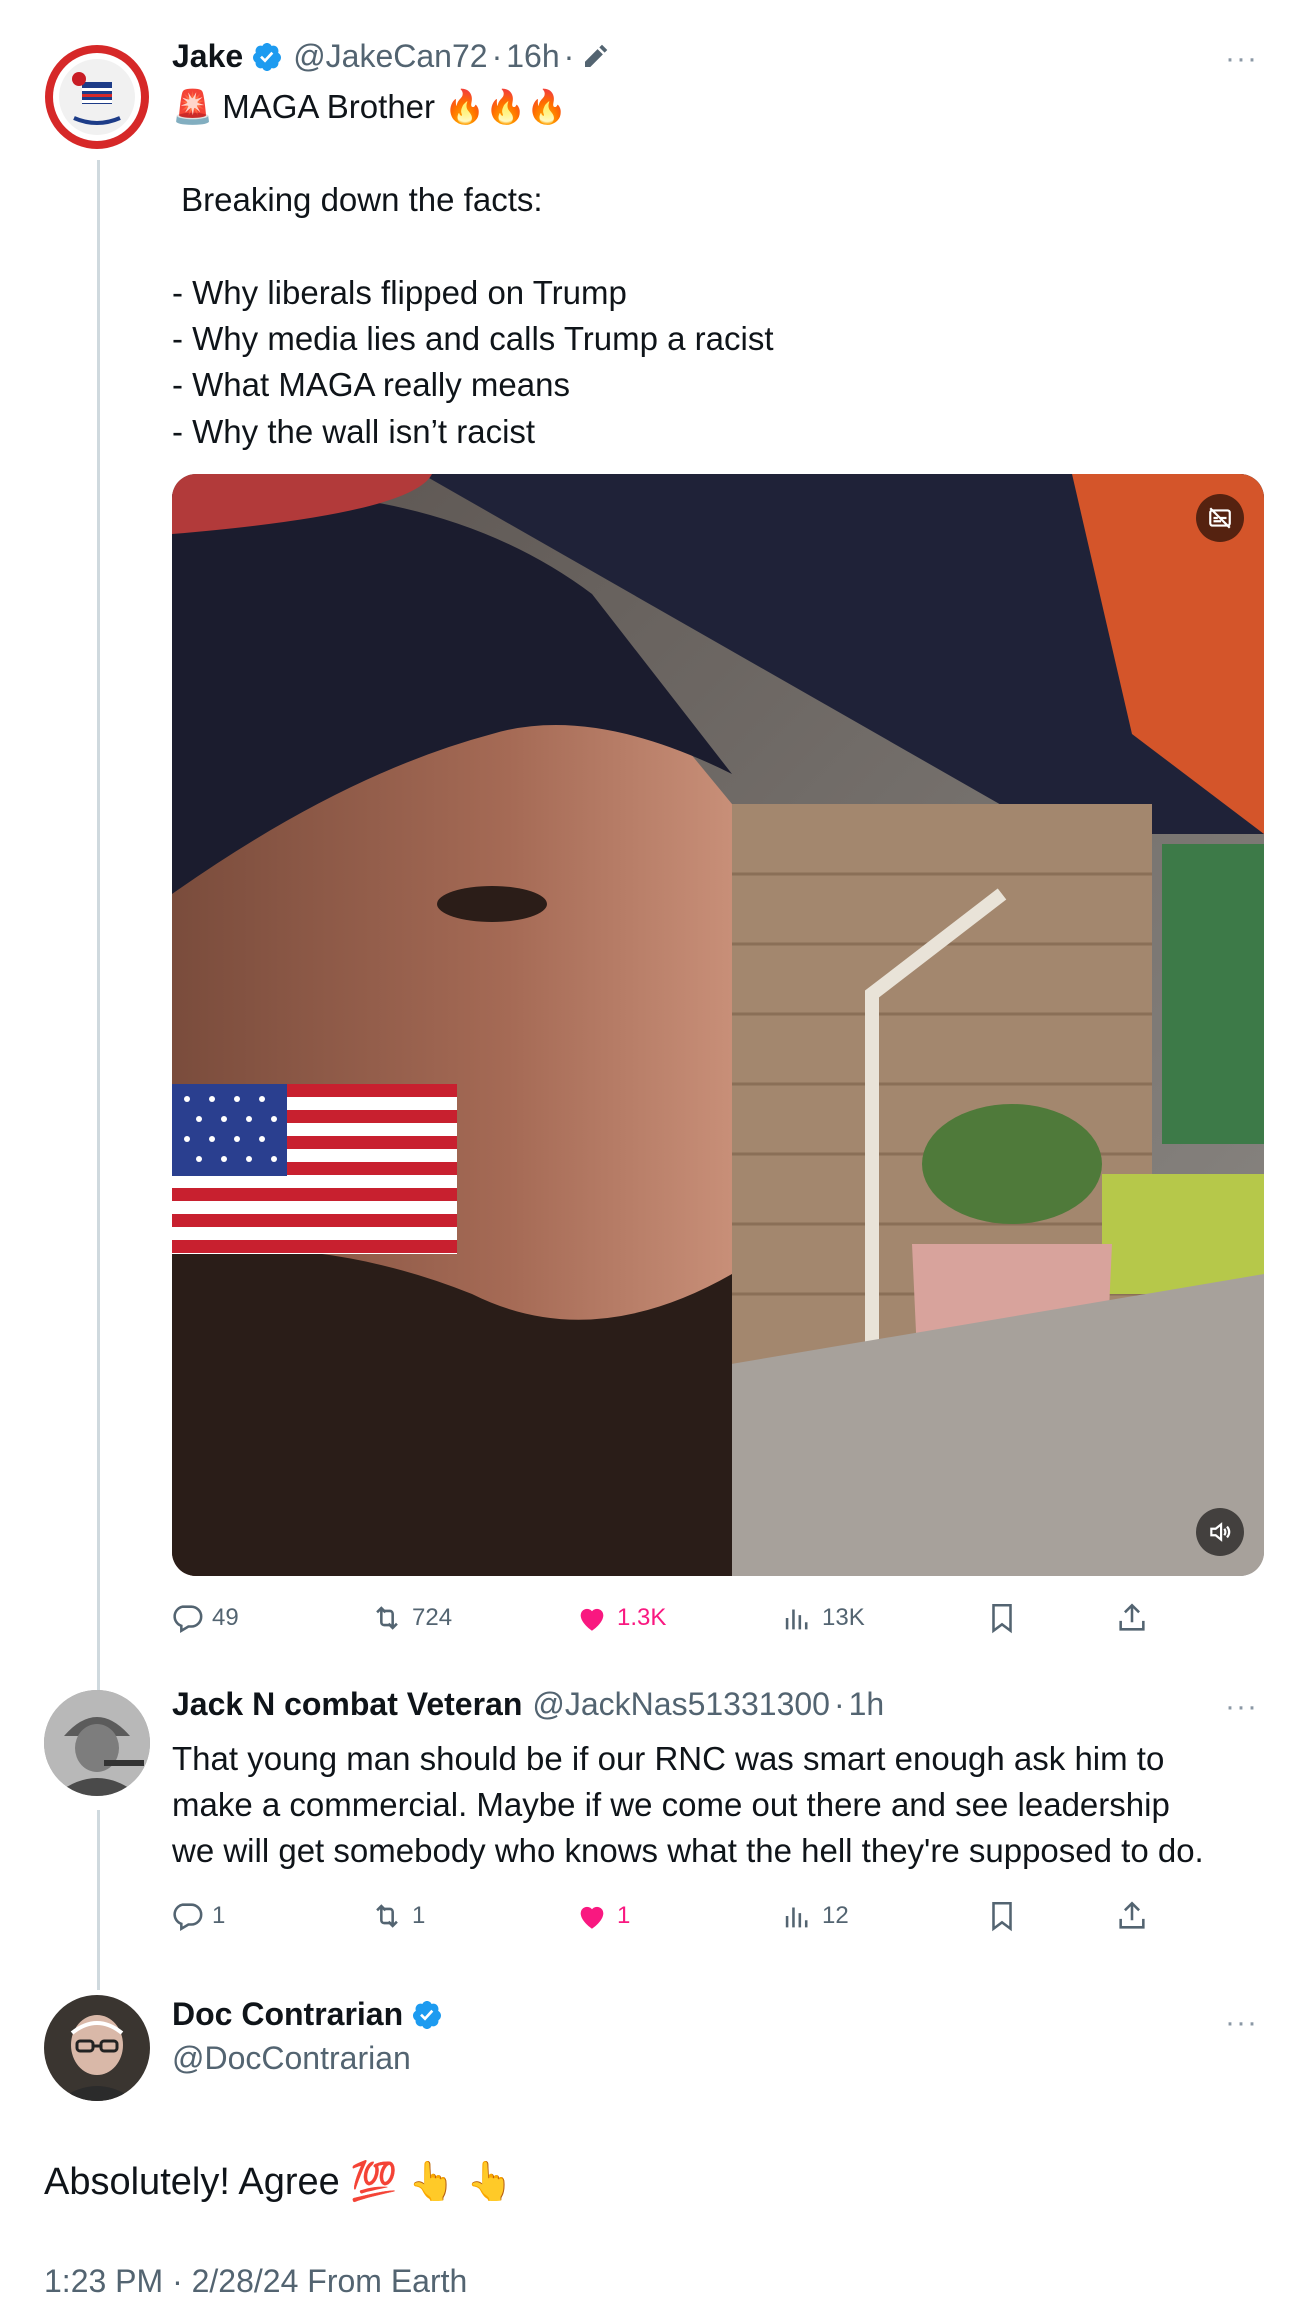  I want to click on author-handle: @DocContrarian, so click(291, 2058).